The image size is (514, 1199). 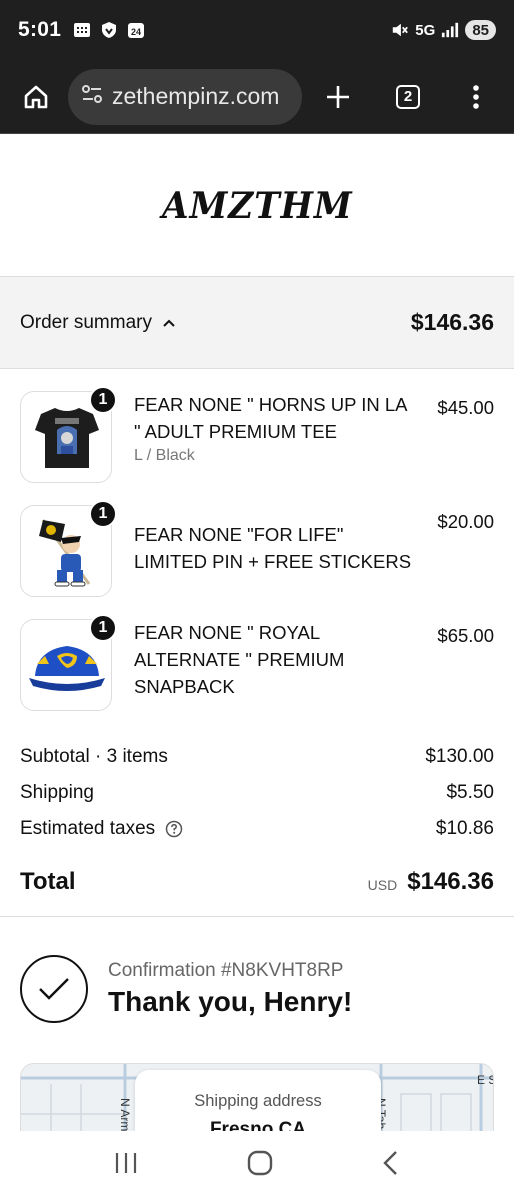 I want to click on shipping-address-card: Shipping address Fresno CA, so click(x=258, y=1100).